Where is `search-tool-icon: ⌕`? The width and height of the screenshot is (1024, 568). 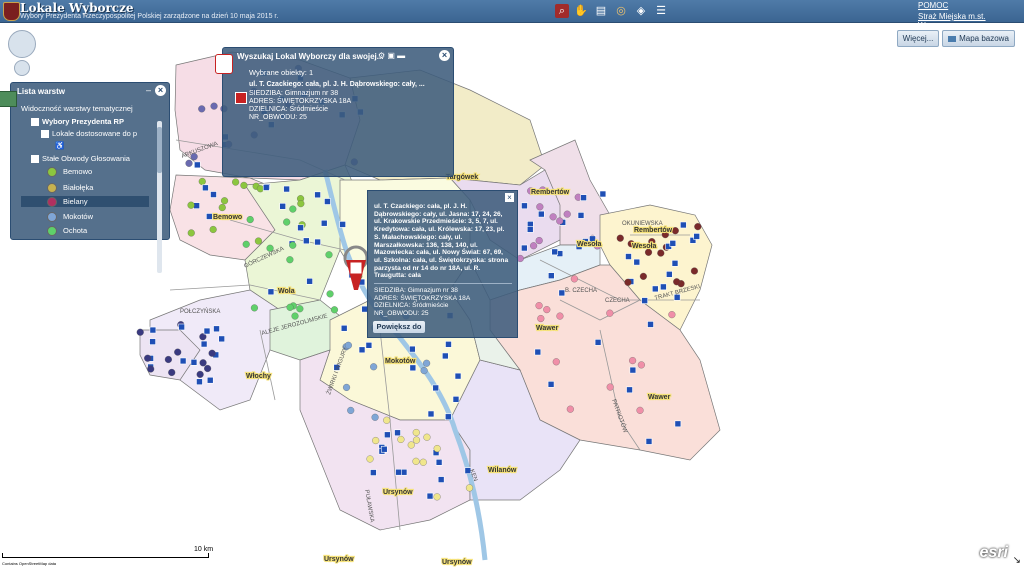 search-tool-icon: ⌕ is located at coordinates (562, 11).